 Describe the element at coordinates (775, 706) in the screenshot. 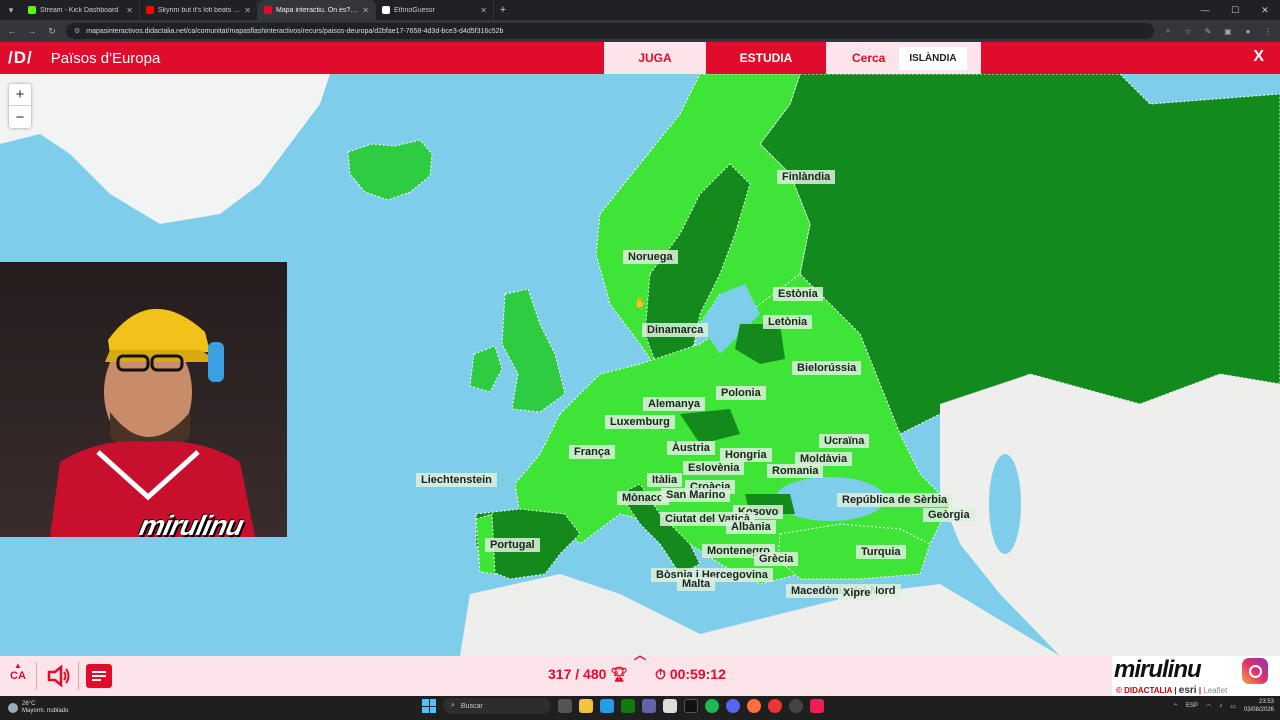

I see `chrome-icon` at that location.